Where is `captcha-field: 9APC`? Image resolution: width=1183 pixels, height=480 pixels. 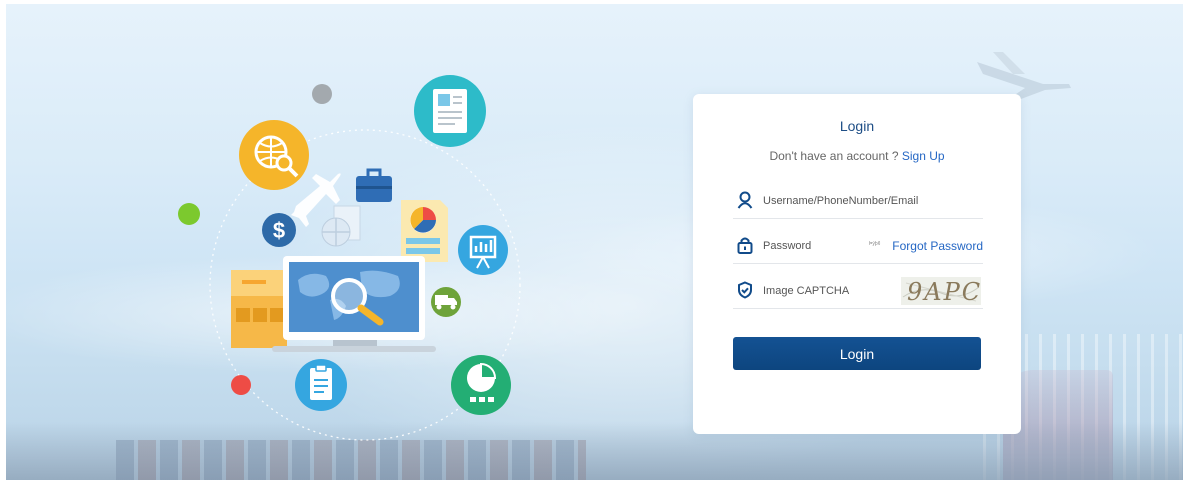
captcha-field: 9APC is located at coordinates (858, 292).